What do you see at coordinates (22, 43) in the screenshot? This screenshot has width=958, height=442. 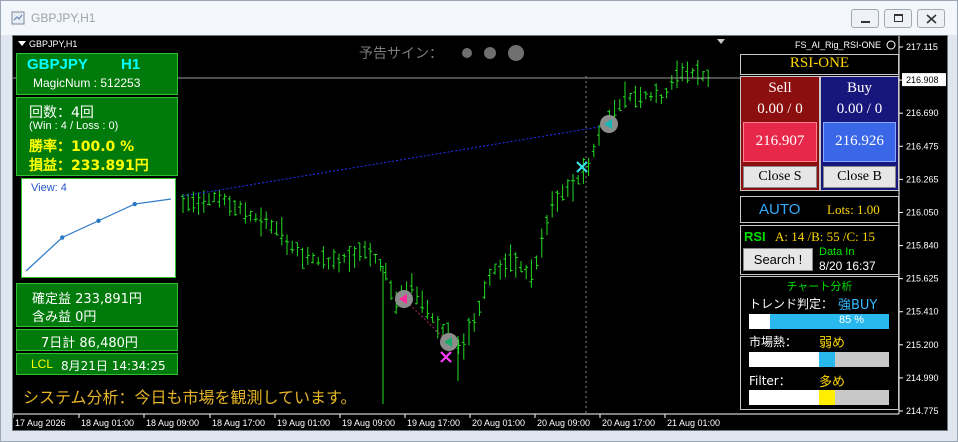 I see `symbol-menu-icon` at bounding box center [22, 43].